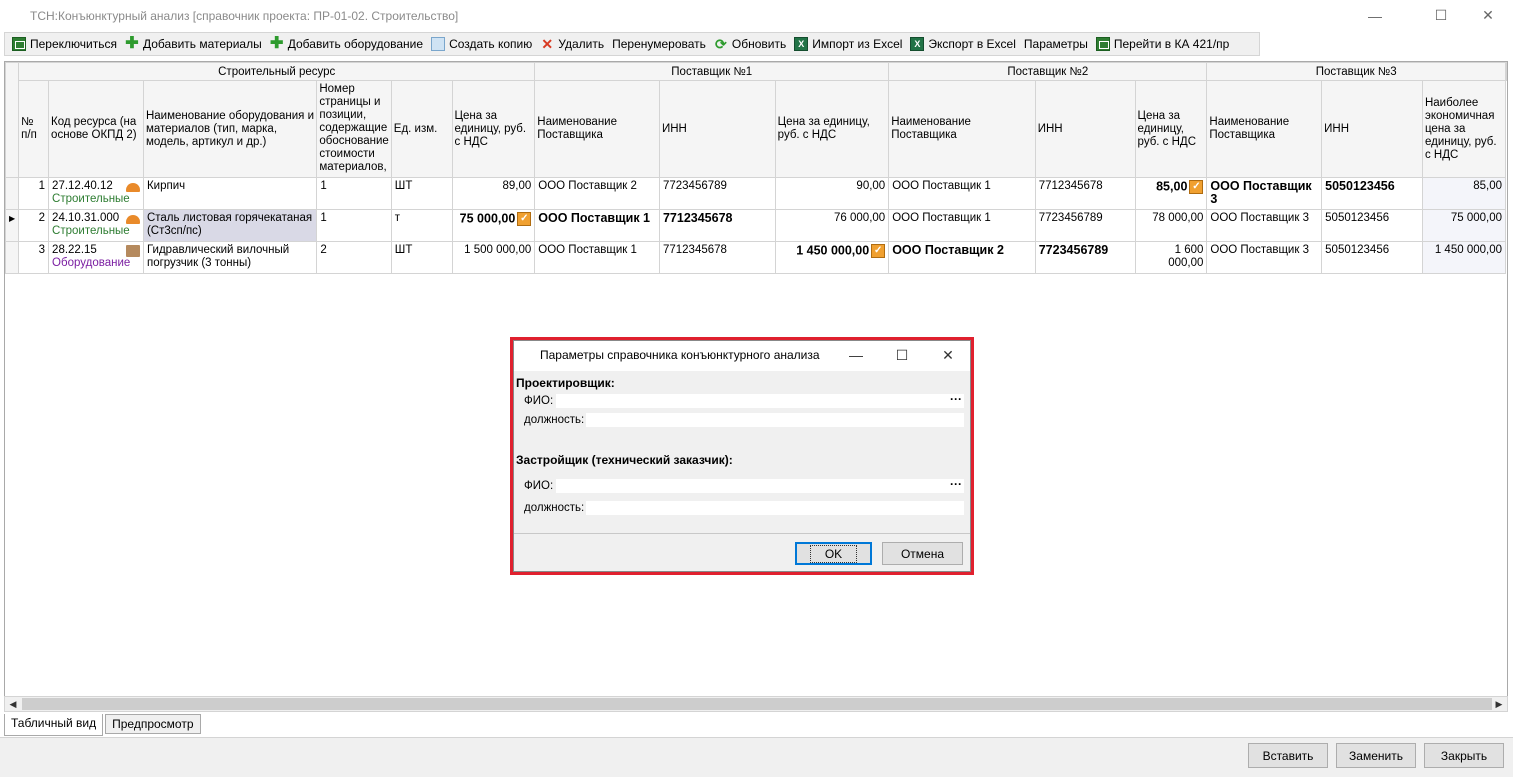 This screenshot has height=777, width=1513. I want to click on cell-page: 2, so click(354, 257).